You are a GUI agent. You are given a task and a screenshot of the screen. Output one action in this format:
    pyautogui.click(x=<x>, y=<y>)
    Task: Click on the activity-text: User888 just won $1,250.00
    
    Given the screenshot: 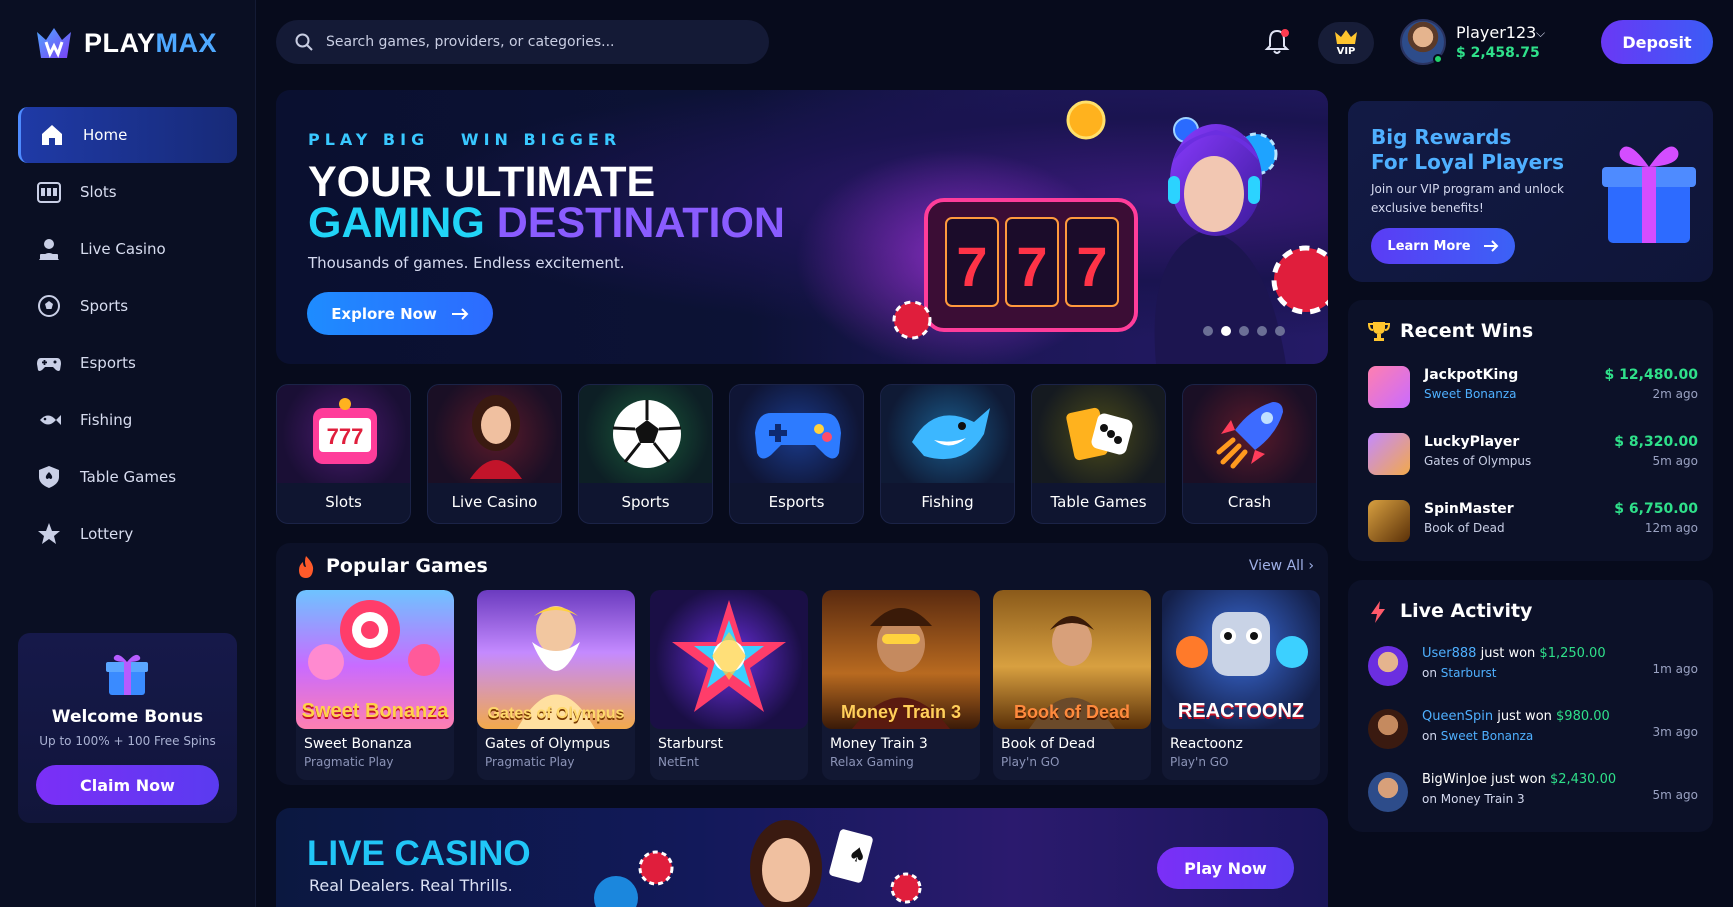 What is the action you would take?
    pyautogui.click(x=1514, y=653)
    